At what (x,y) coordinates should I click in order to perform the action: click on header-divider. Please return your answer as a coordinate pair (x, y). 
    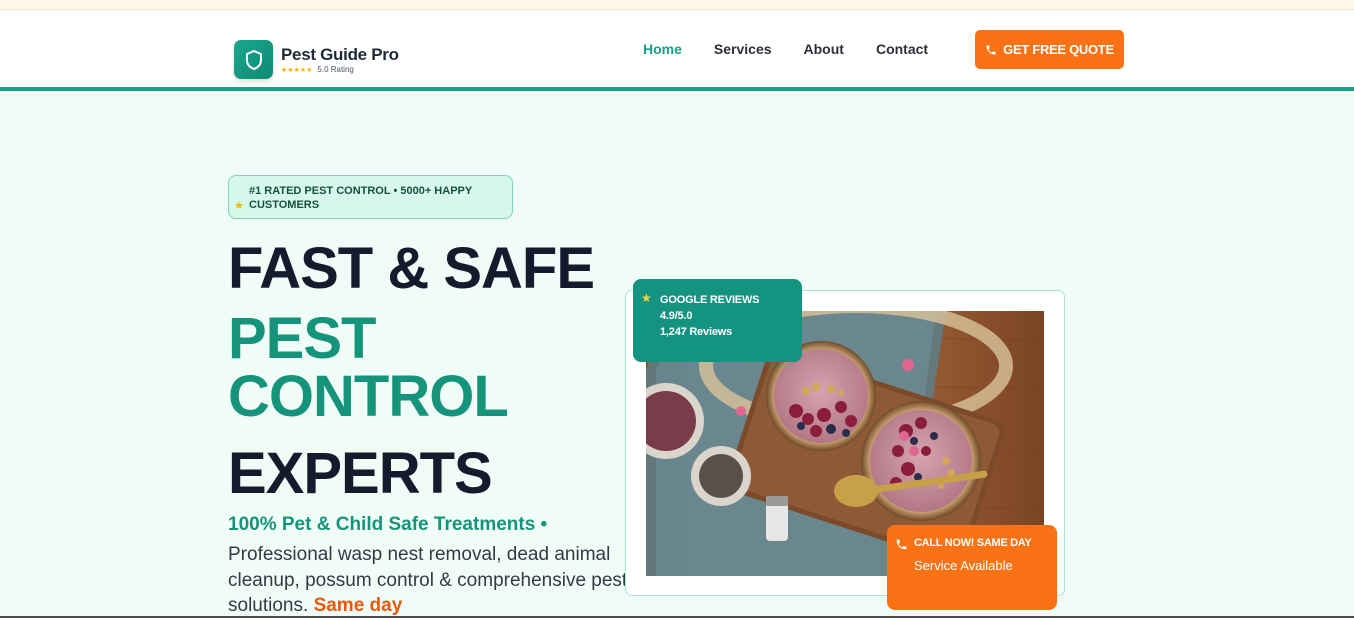
    Looking at the image, I should click on (677, 89).